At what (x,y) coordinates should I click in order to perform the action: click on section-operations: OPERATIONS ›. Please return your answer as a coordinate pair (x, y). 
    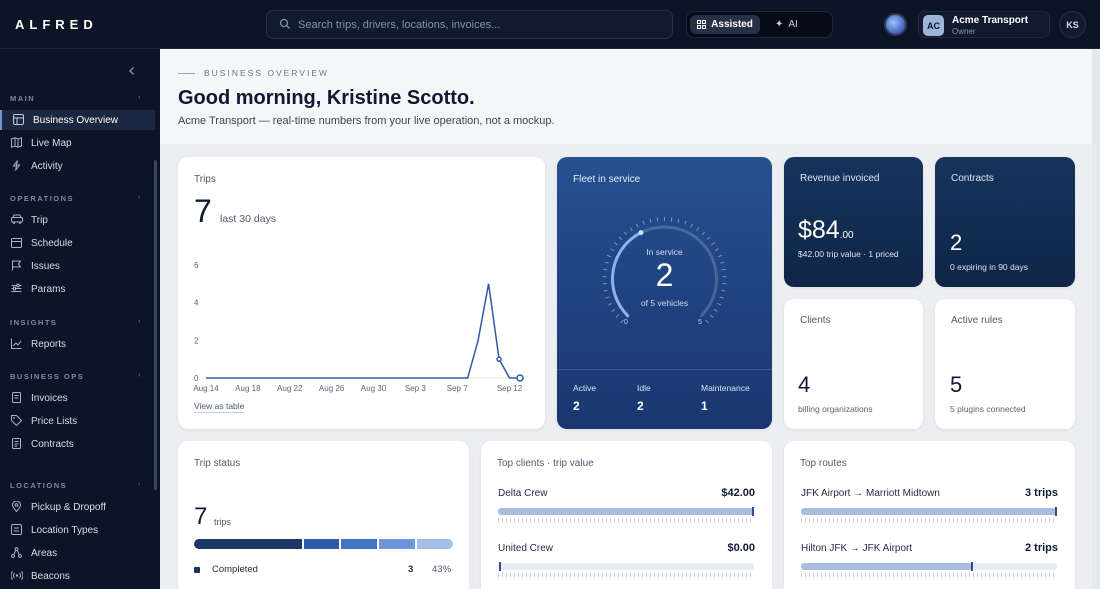
    Looking at the image, I should click on (75, 198).